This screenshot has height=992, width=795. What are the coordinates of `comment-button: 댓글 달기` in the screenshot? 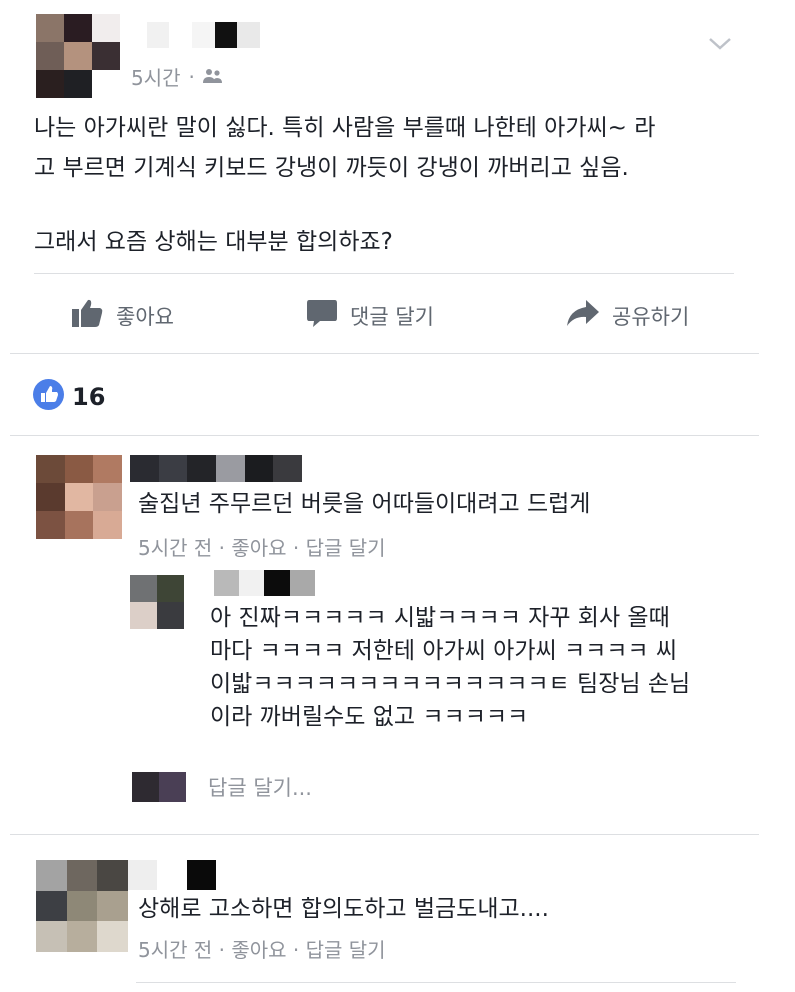 It's located at (370, 315).